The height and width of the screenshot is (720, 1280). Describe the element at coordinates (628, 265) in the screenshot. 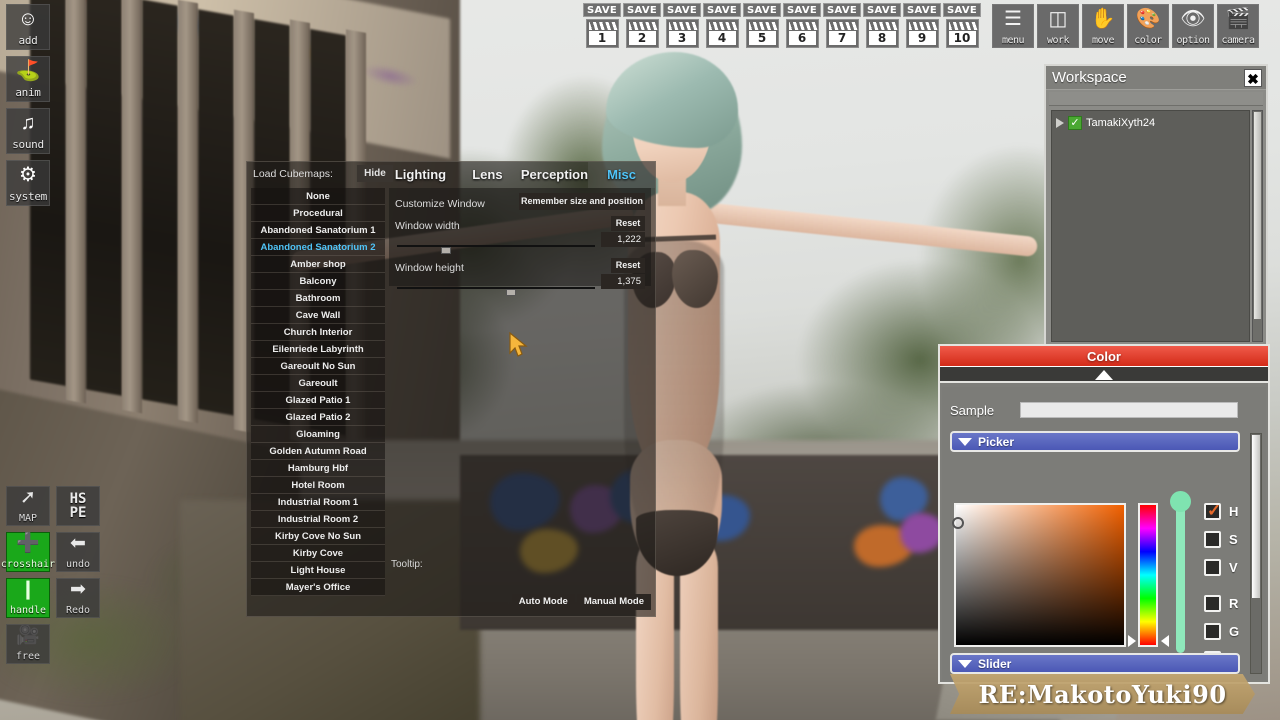

I see `window-height-reset-button: Reset` at that location.